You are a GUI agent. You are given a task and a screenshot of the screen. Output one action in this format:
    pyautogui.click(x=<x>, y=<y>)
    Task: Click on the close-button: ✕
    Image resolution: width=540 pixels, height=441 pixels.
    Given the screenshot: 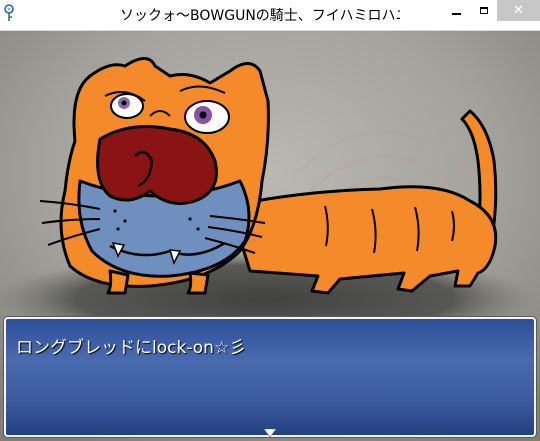 What is the action you would take?
    pyautogui.click(x=518, y=10)
    